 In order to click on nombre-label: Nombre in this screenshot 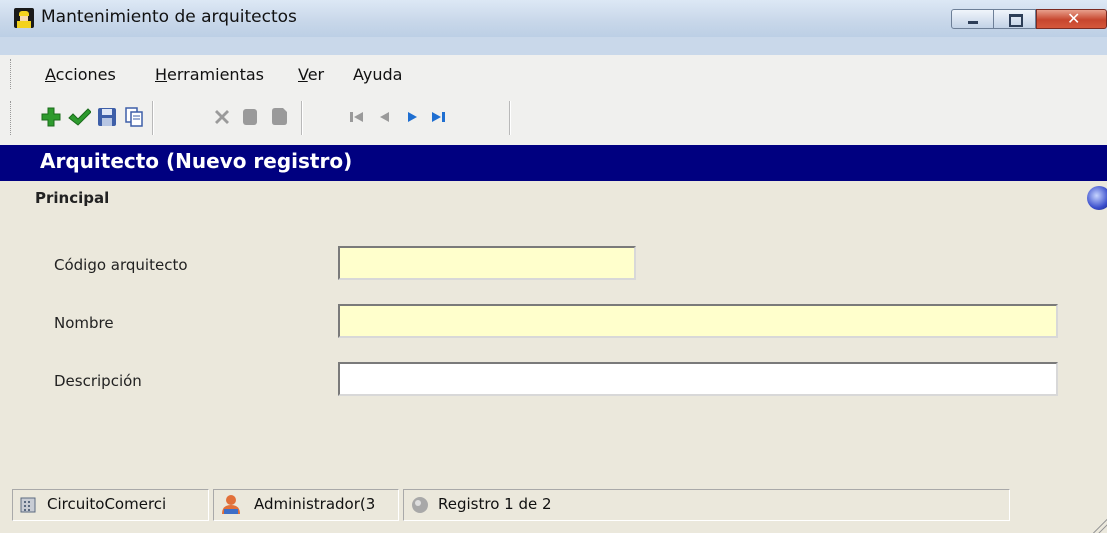, I will do `click(84, 323)`.